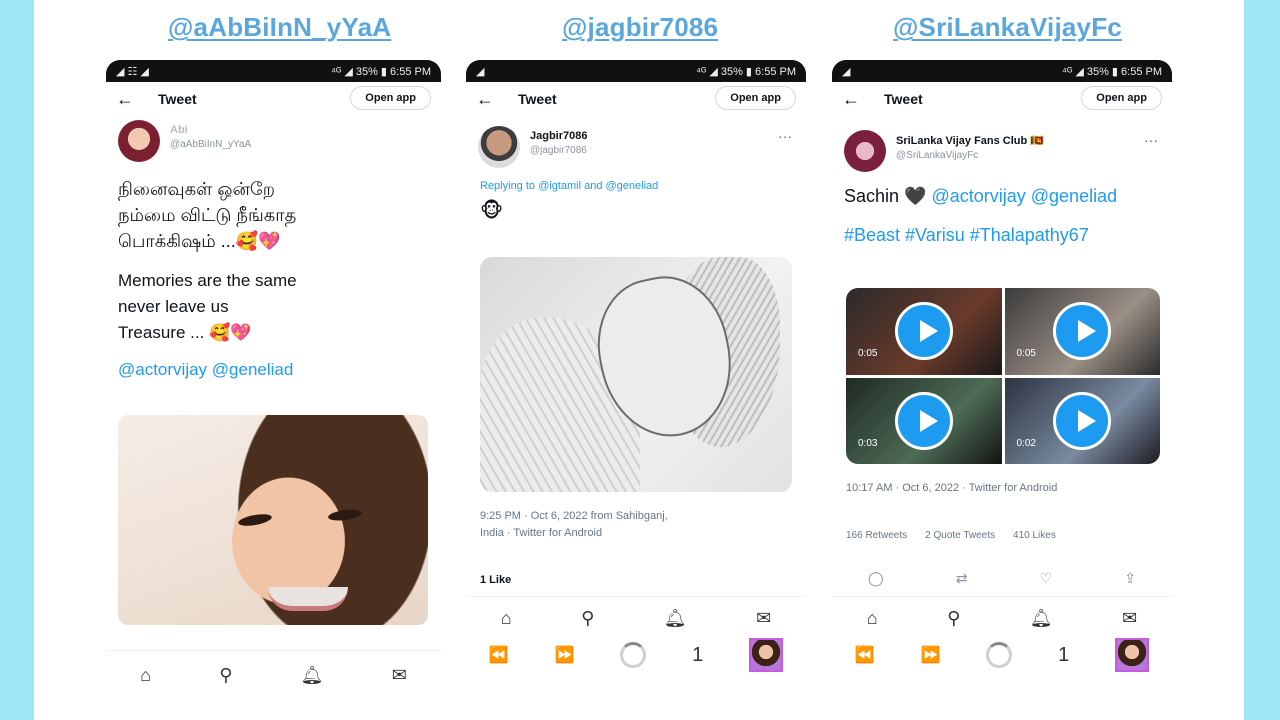 This screenshot has width=1280, height=720. Describe the element at coordinates (636, 147) in the screenshot. I see `tweet-author: Jagbir7086 @jagbir7086 ···` at that location.